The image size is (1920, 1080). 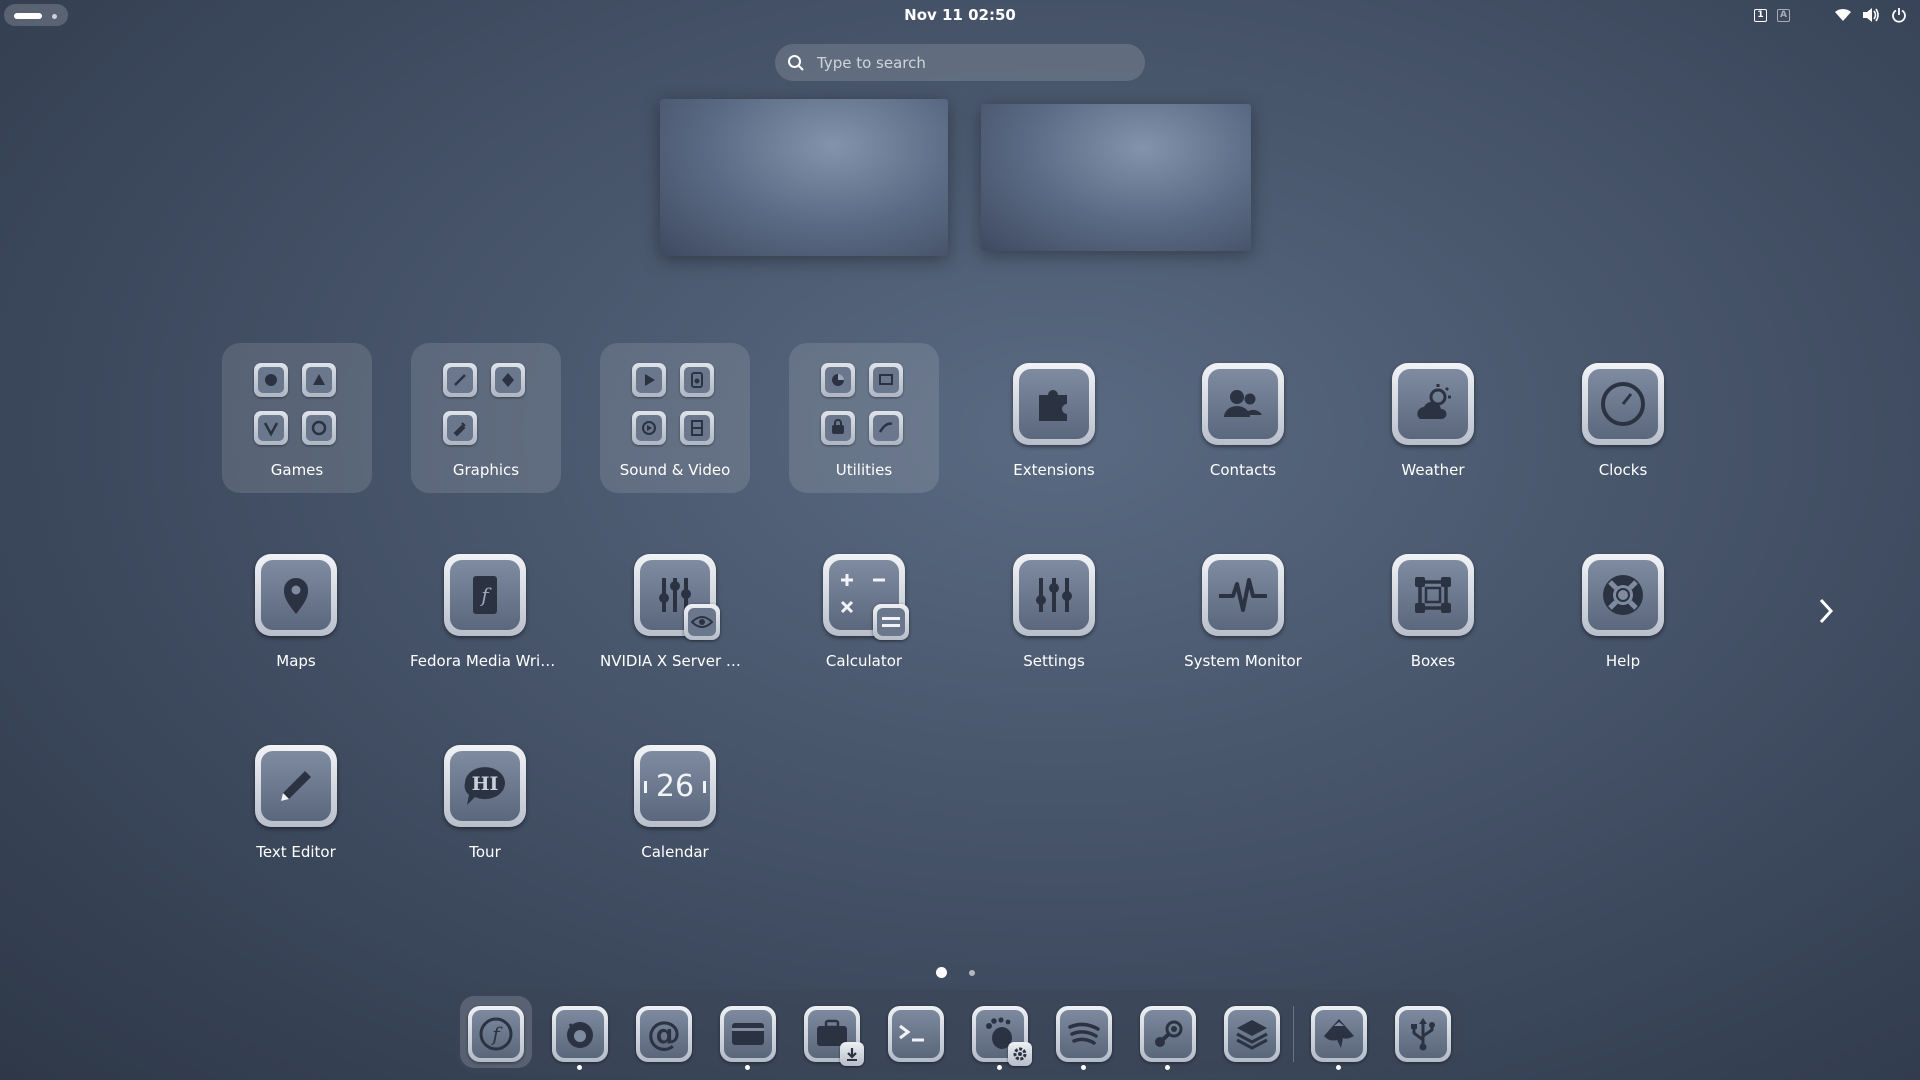 I want to click on app-label: Calculator, so click(x=864, y=661).